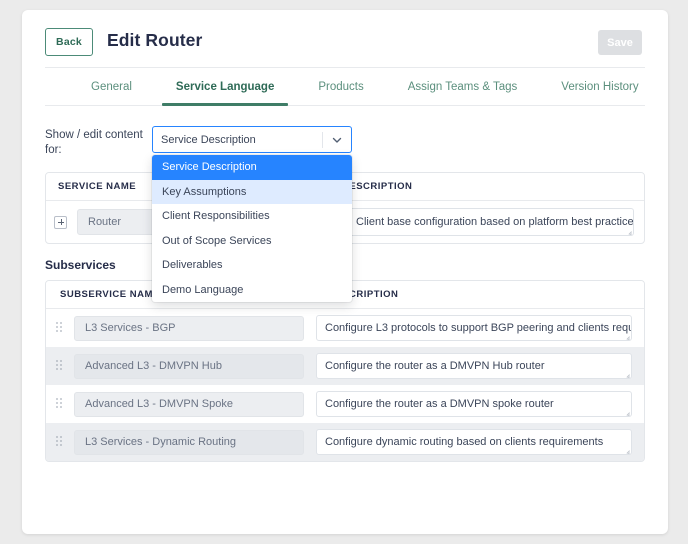  I want to click on content-type-select-control: Service Description, so click(252, 139).